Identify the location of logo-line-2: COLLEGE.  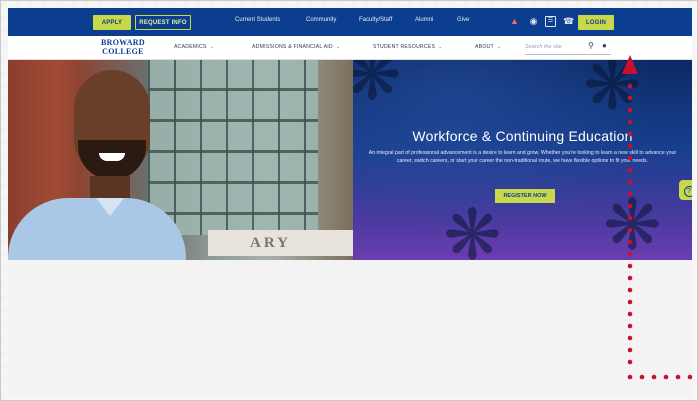
(123, 51).